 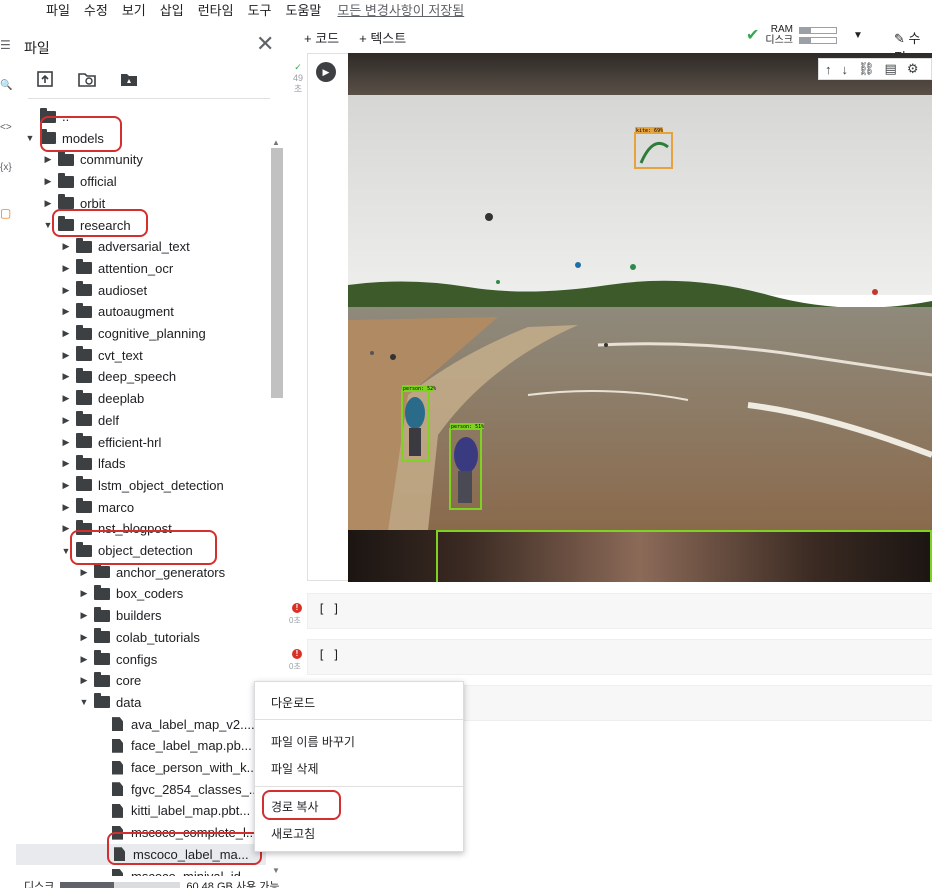 What do you see at coordinates (265, 44) in the screenshot?
I see `close-icon: ✕` at bounding box center [265, 44].